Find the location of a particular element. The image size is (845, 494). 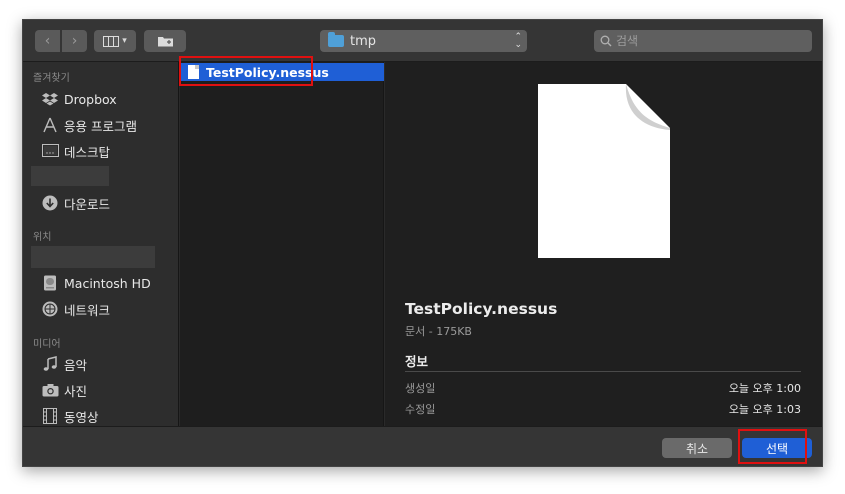

forward-button: › is located at coordinates (74, 41).